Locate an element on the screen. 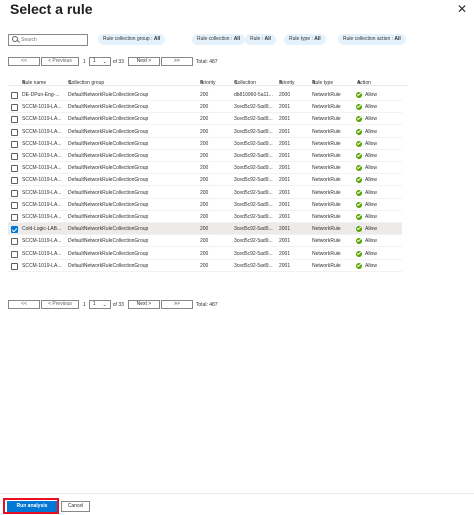  filter-label: Rule collection action : is located at coordinates (369, 39).